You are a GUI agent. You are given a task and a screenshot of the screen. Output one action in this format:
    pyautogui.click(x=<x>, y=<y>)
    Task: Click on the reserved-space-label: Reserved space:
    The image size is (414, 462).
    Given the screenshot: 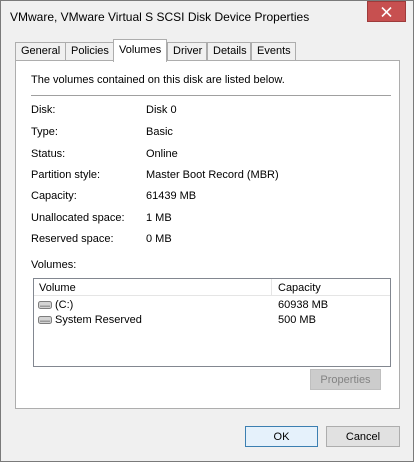 What is the action you would take?
    pyautogui.click(x=72, y=239)
    